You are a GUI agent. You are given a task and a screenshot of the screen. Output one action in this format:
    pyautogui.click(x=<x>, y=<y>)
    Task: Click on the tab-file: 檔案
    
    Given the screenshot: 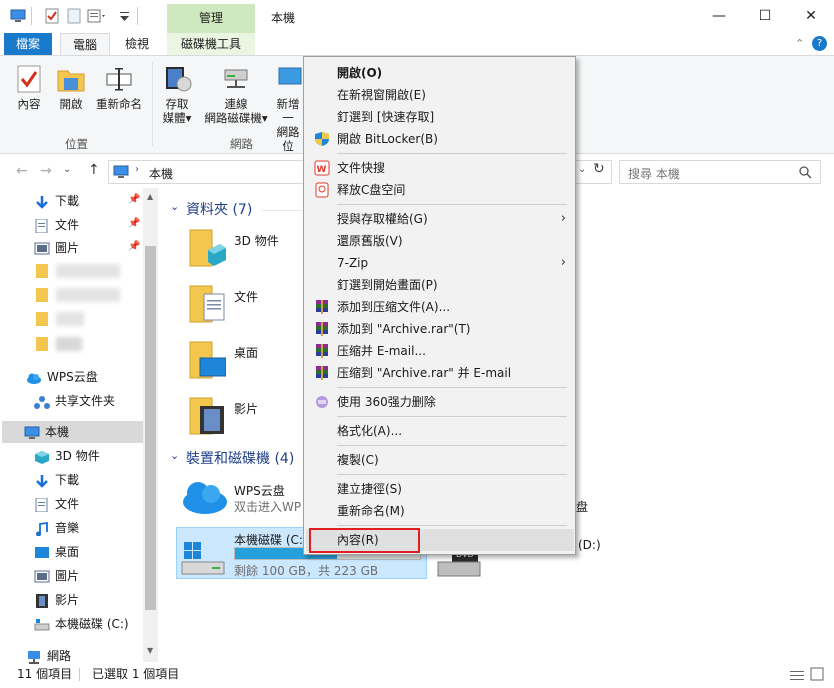 What is the action you would take?
    pyautogui.click(x=28, y=44)
    